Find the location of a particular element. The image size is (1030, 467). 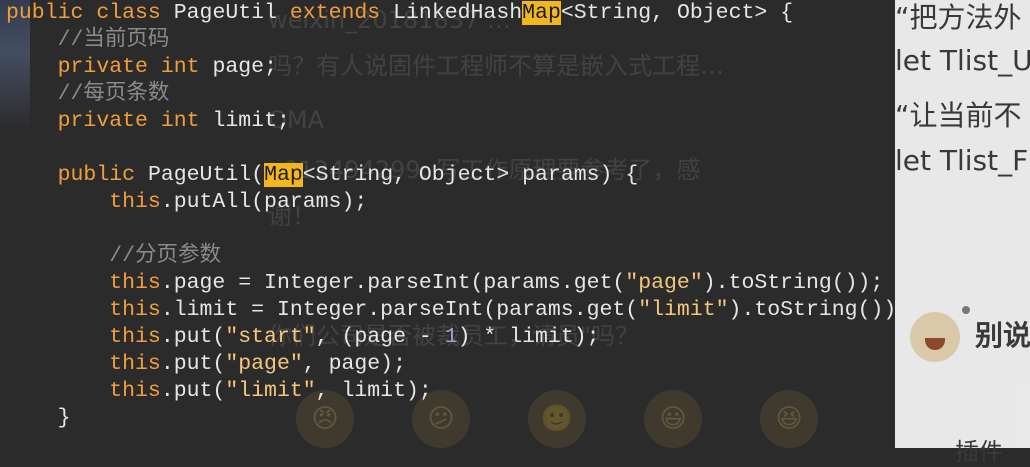

code-line: private int page; is located at coordinates (167, 67).